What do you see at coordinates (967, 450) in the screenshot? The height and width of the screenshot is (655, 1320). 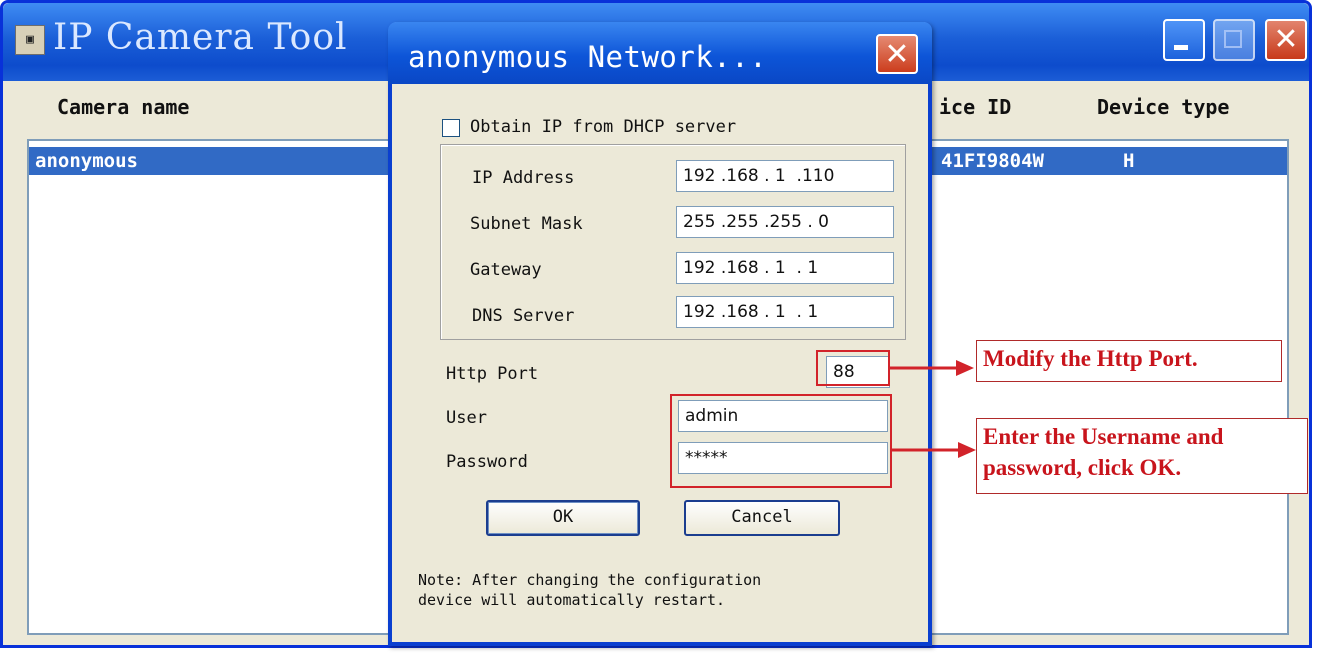 I see `credentials-arrow-head` at bounding box center [967, 450].